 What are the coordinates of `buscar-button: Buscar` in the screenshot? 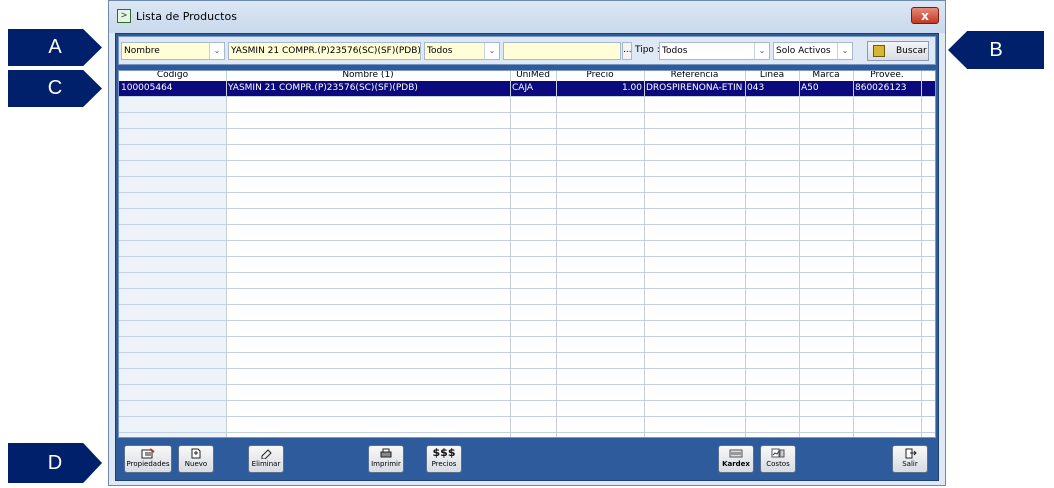 It's located at (898, 51).